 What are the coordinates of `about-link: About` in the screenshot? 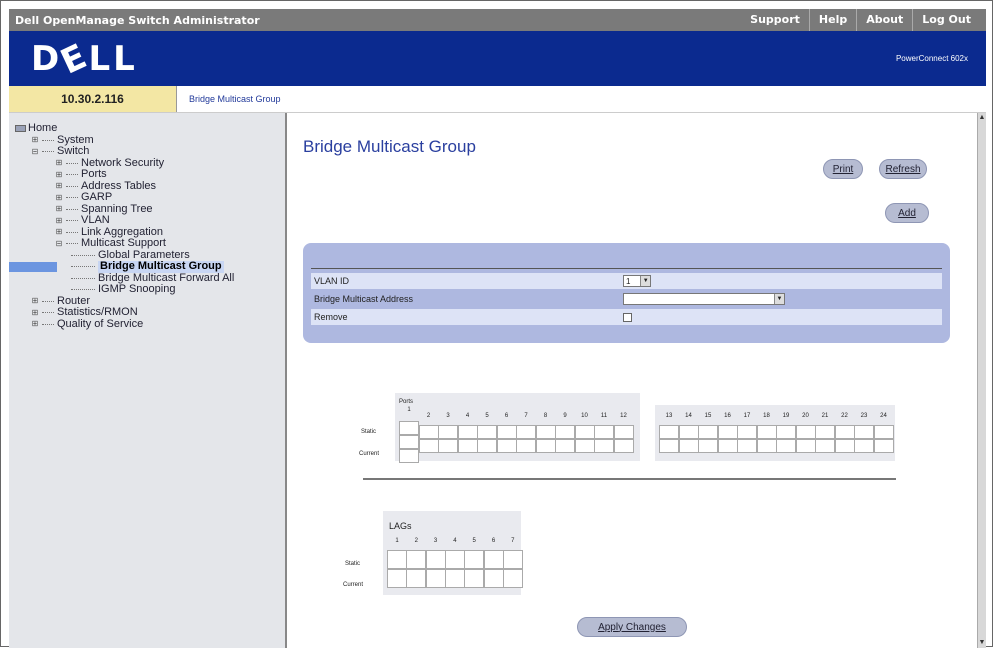 It's located at (884, 20).